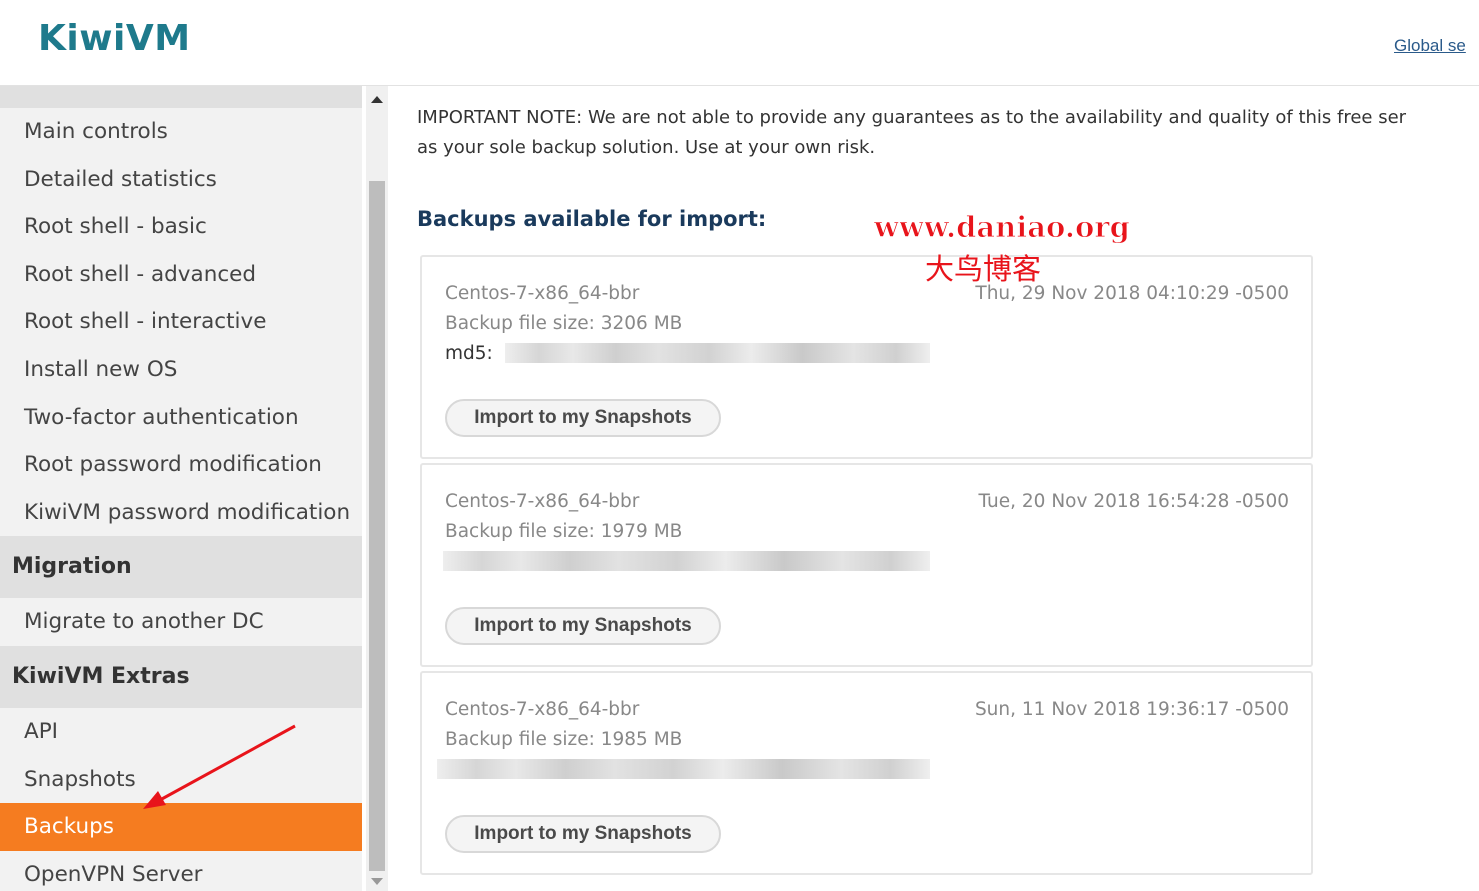 This screenshot has height=891, width=1479. What do you see at coordinates (181, 370) in the screenshot?
I see `sidebar-item-install-new-os: Install new OS` at bounding box center [181, 370].